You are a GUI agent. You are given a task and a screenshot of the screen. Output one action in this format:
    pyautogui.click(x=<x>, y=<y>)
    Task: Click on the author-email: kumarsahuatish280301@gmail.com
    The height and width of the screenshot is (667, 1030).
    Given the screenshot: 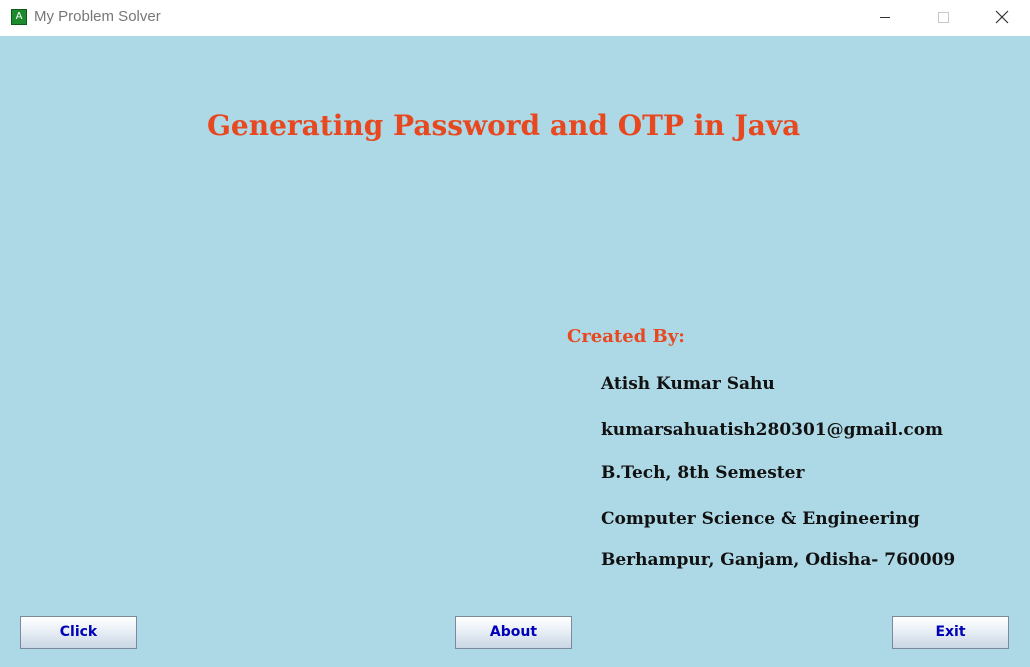 What is the action you would take?
    pyautogui.click(x=772, y=430)
    